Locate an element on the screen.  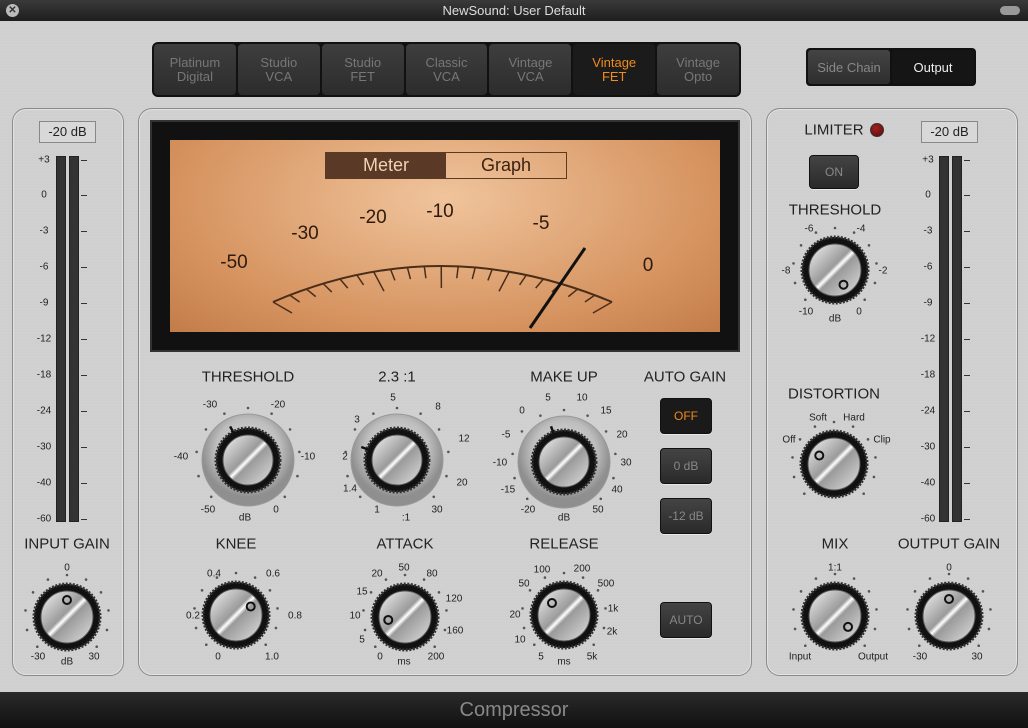
model-line1: Classic is located at coordinates (446, 62).